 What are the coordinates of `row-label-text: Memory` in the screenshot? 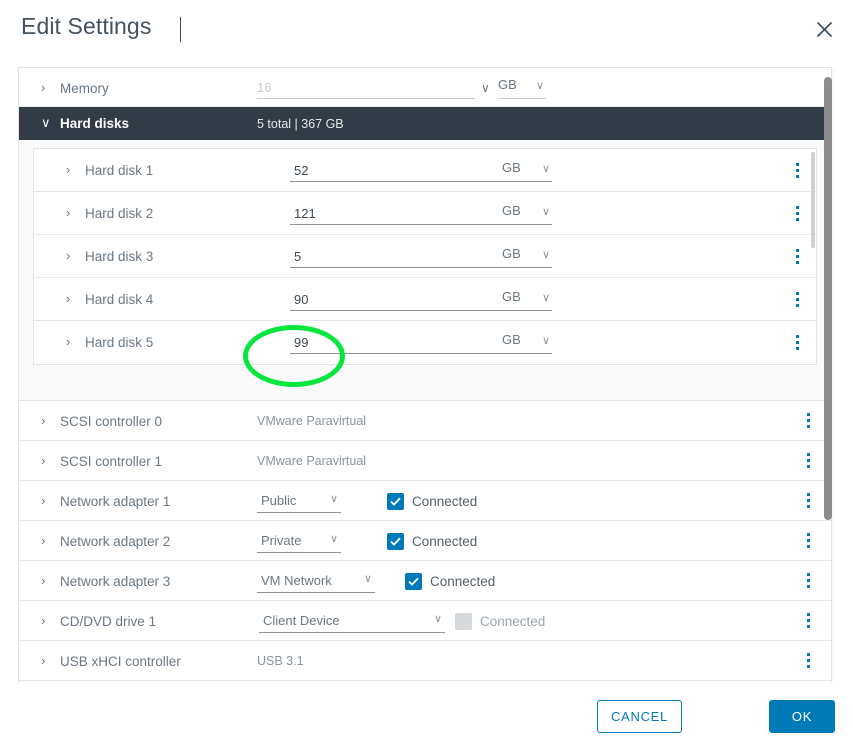 It's located at (84, 88).